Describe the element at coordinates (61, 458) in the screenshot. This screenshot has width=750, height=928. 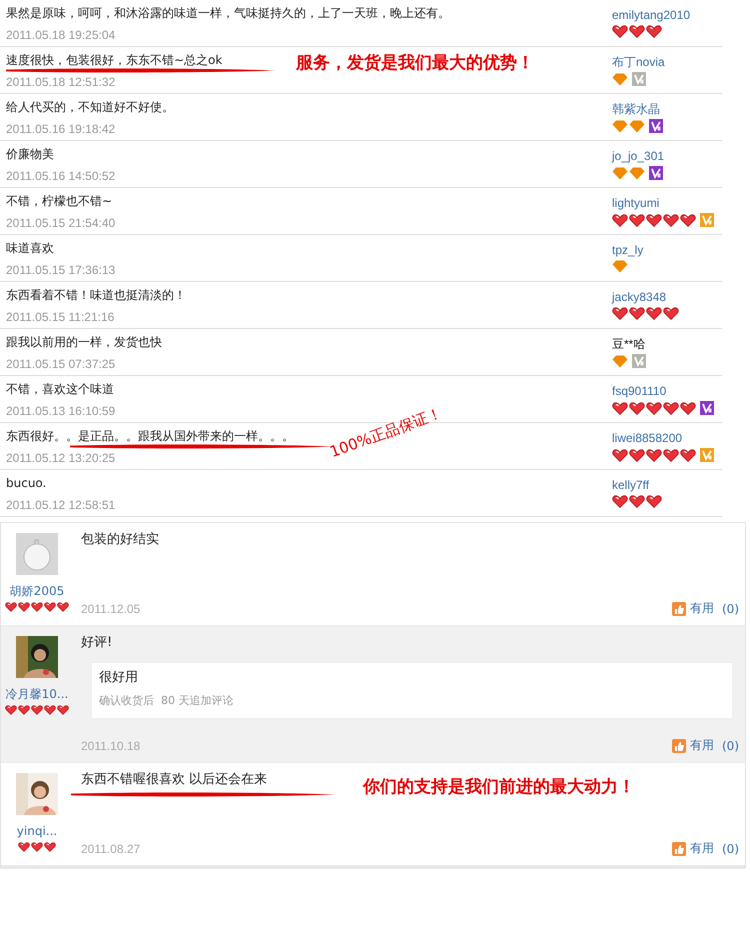
I see `comment-time: 2011.05.12 13:20:25` at that location.